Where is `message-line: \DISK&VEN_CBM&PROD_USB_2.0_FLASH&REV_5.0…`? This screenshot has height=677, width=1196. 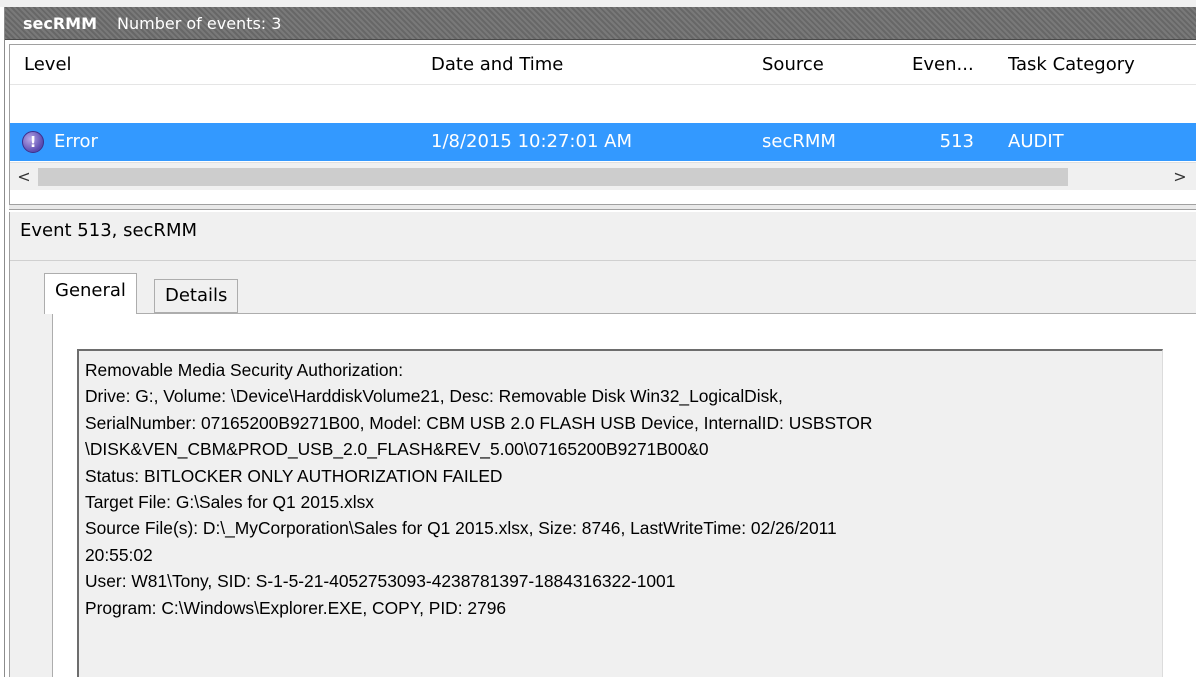
message-line: \DISK&VEN_CBM&PROD_USB_2.0_FLASH&REV_5.0… is located at coordinates (397, 449).